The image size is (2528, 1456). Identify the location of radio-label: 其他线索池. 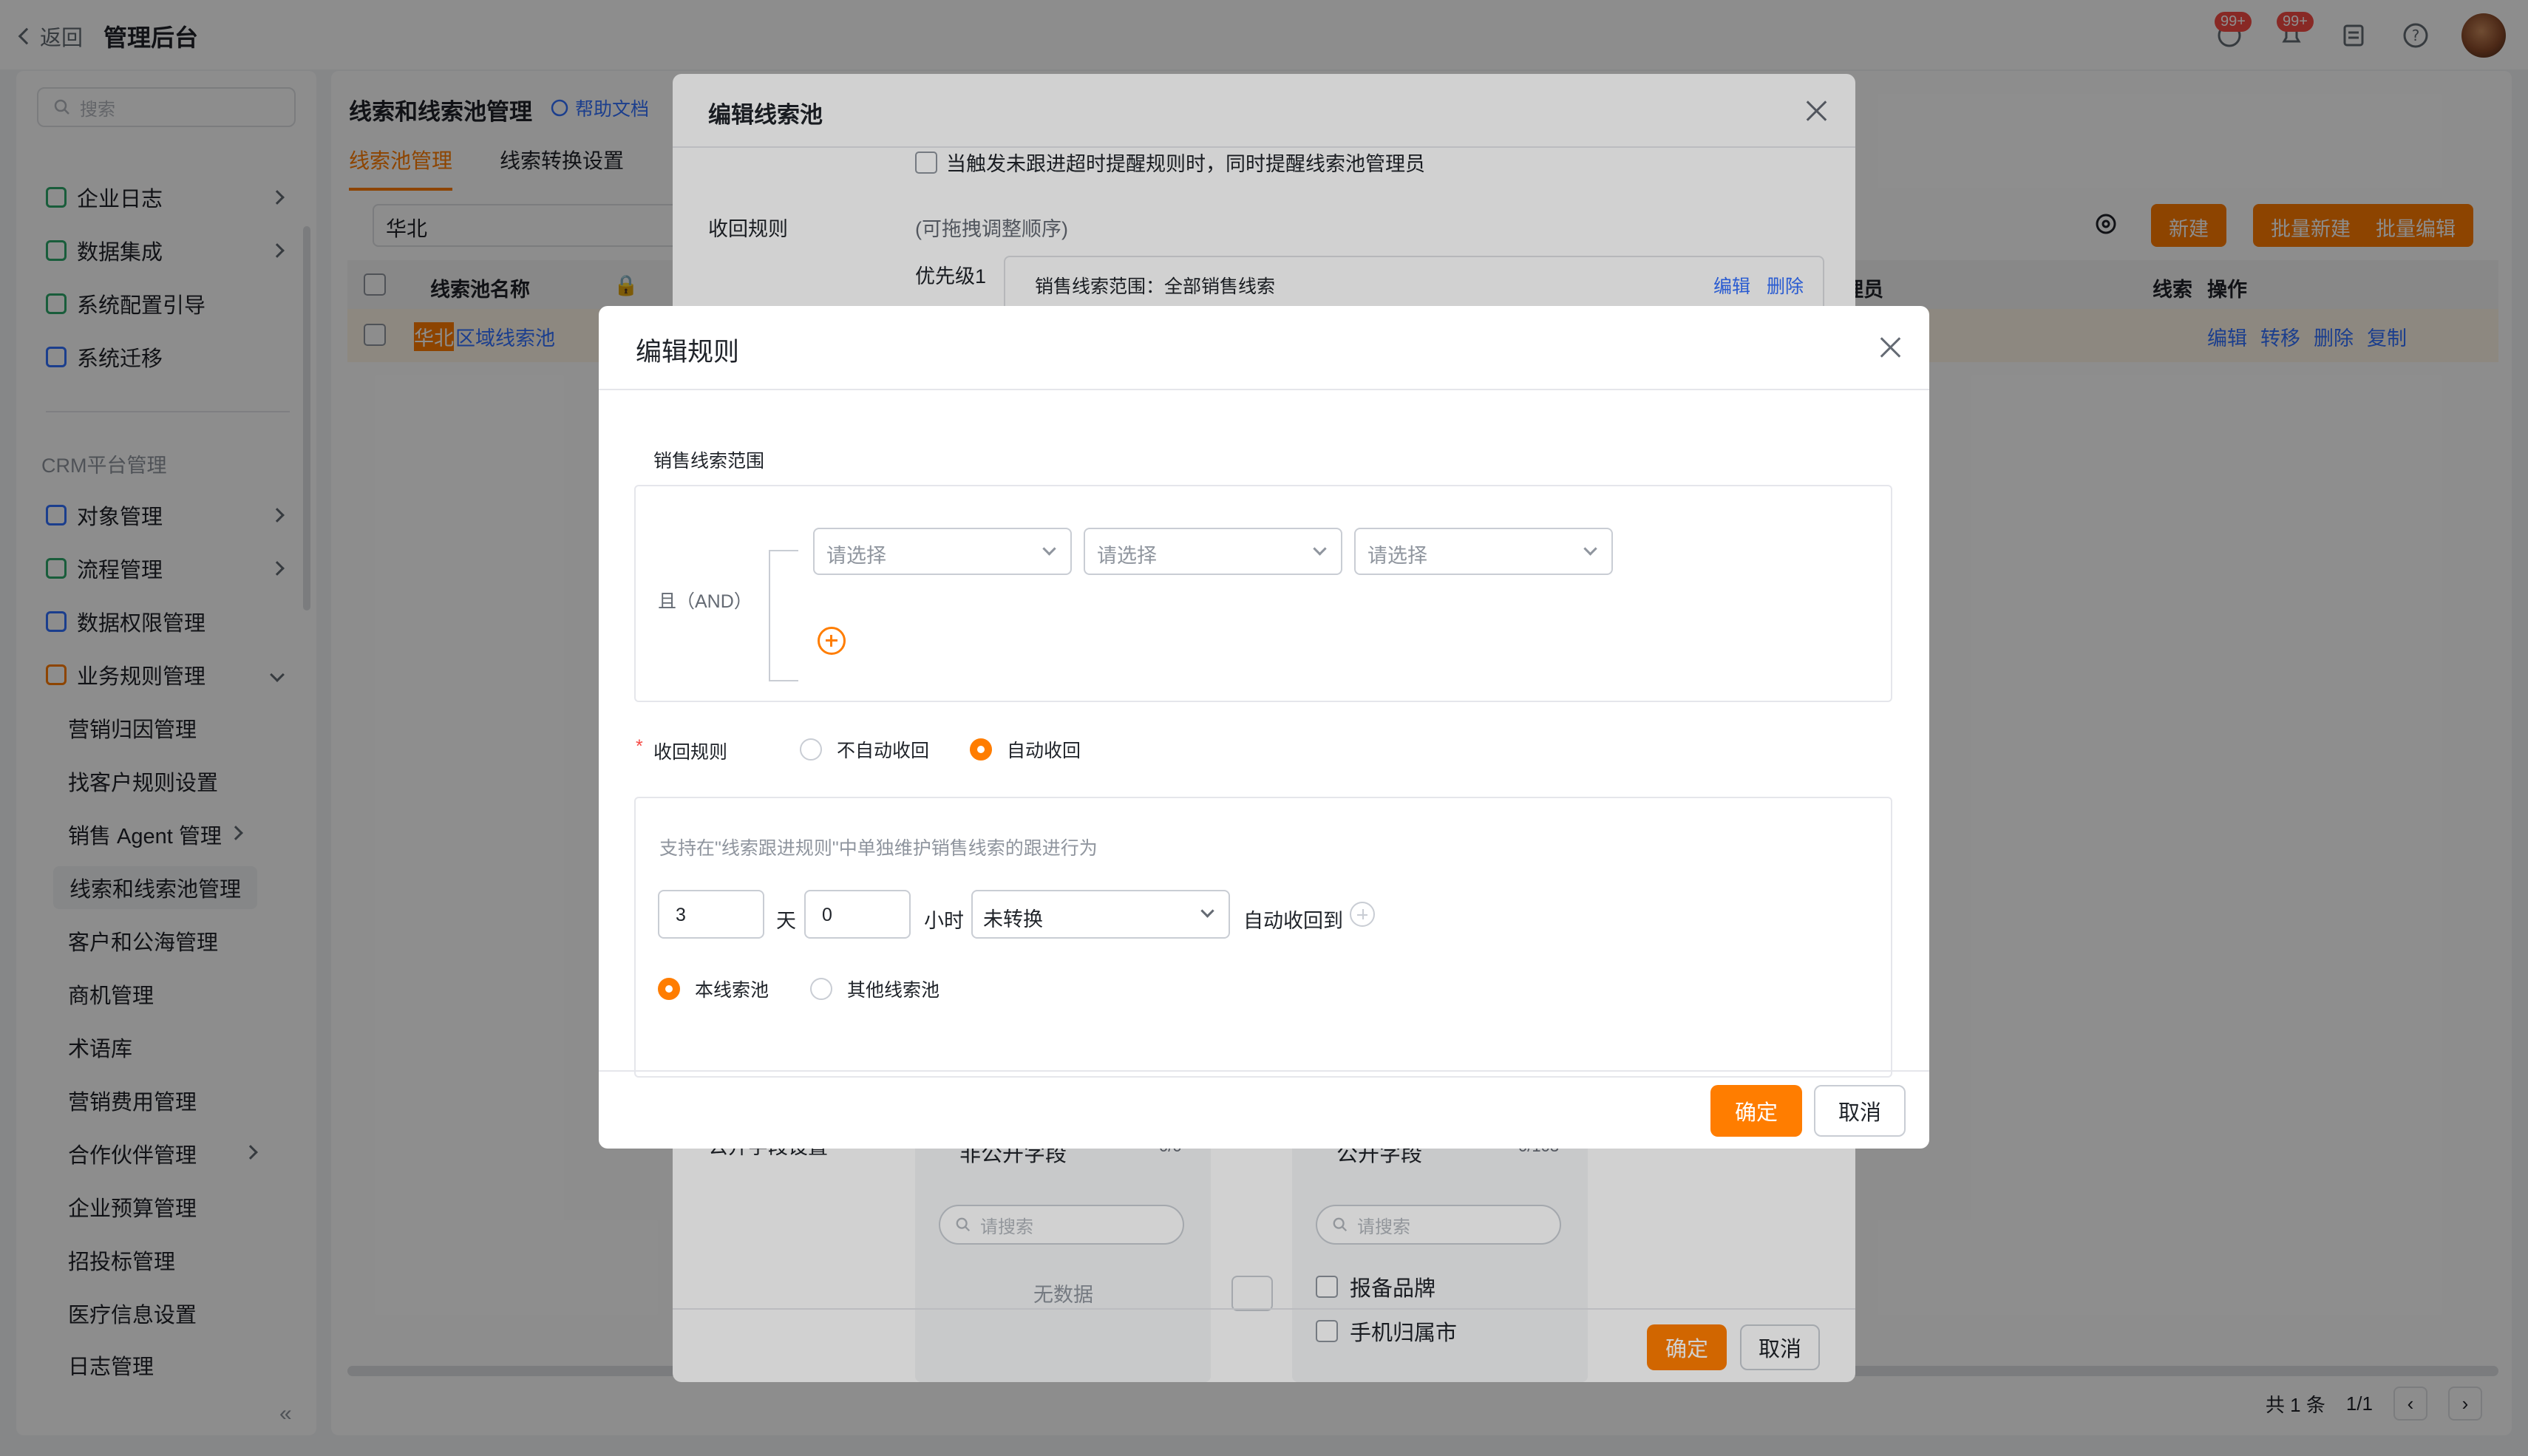
(894, 990).